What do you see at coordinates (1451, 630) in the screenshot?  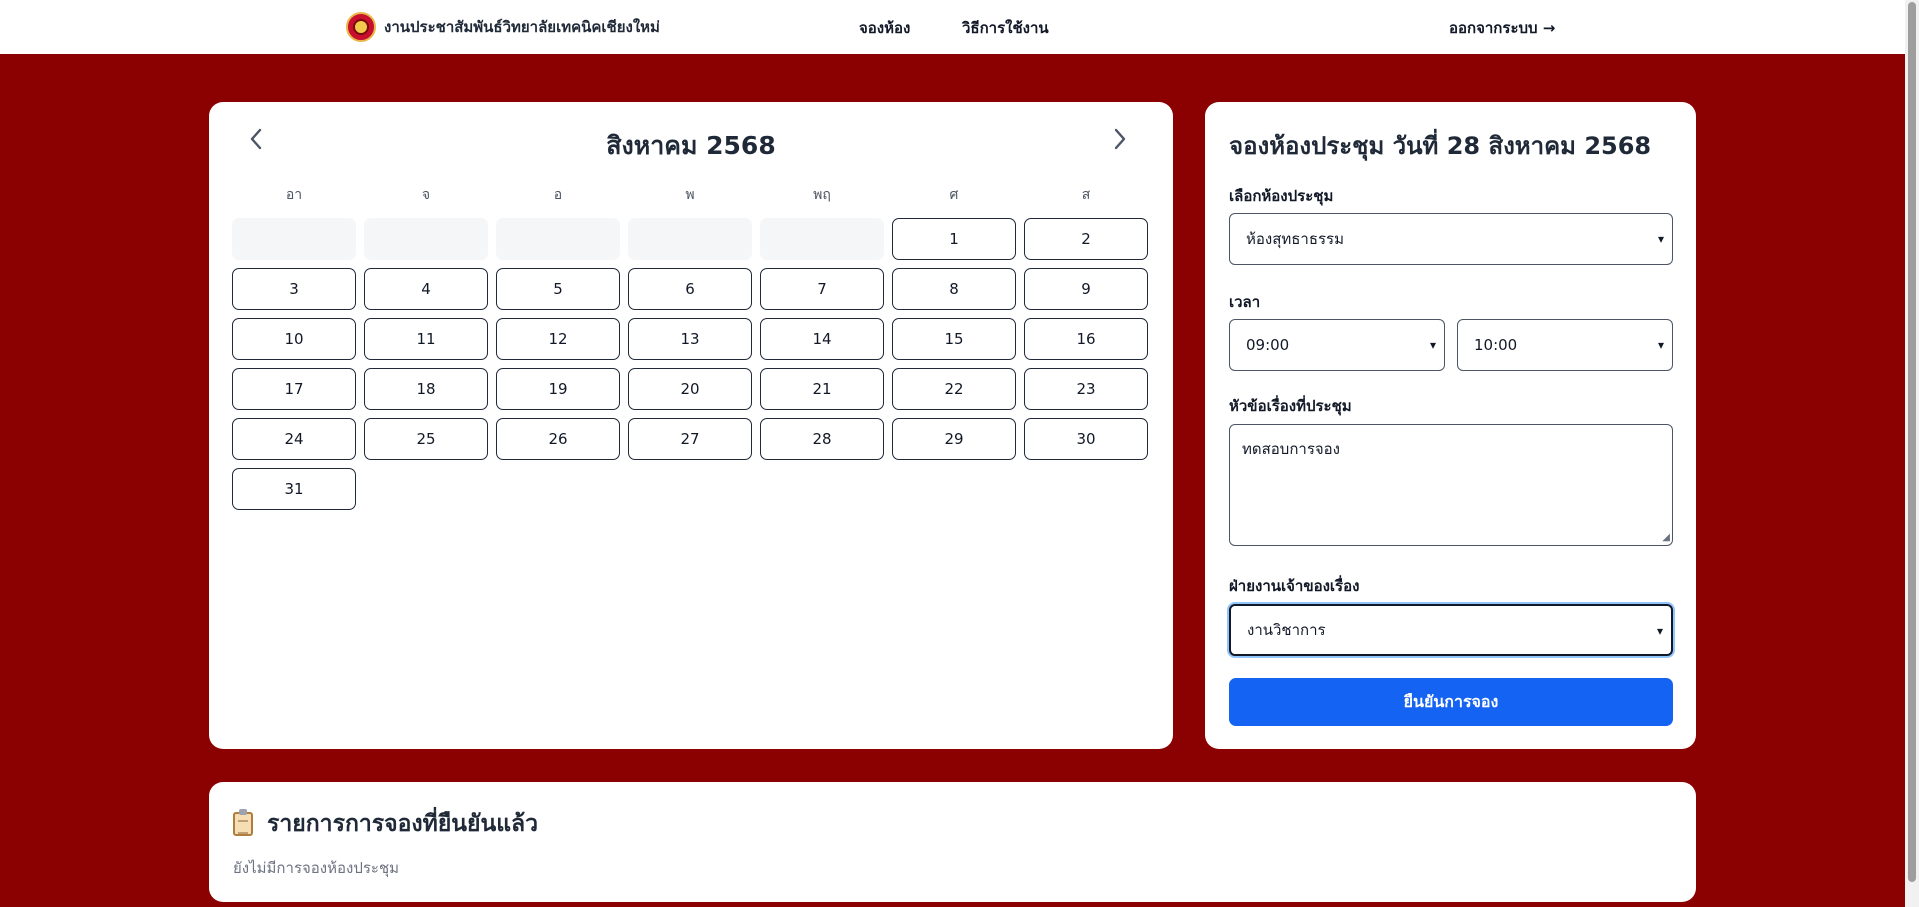 I see `department-select: งานวิชาการ ▾` at bounding box center [1451, 630].